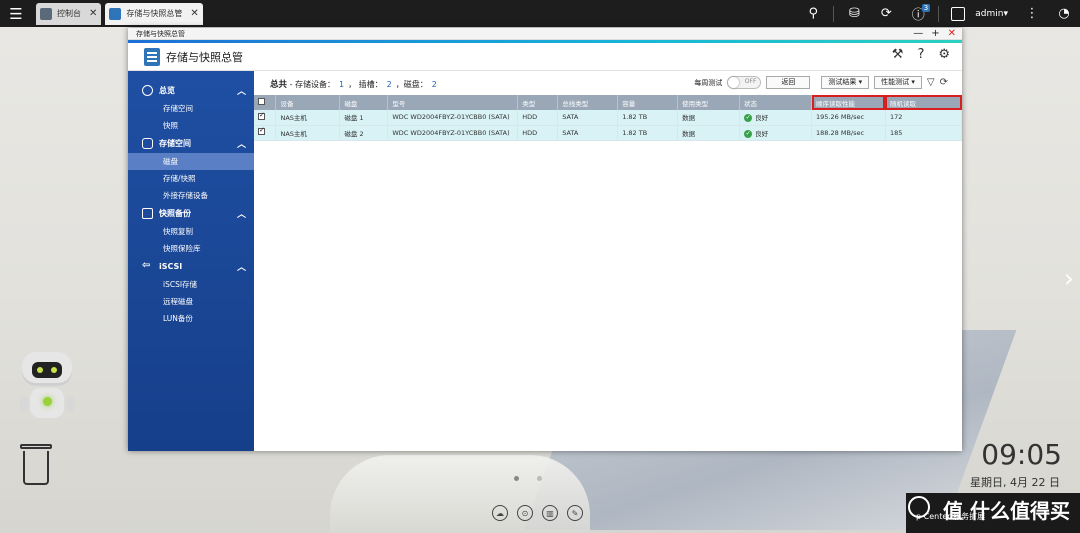  I want to click on diagnostics-icon: ⚒, so click(898, 54).